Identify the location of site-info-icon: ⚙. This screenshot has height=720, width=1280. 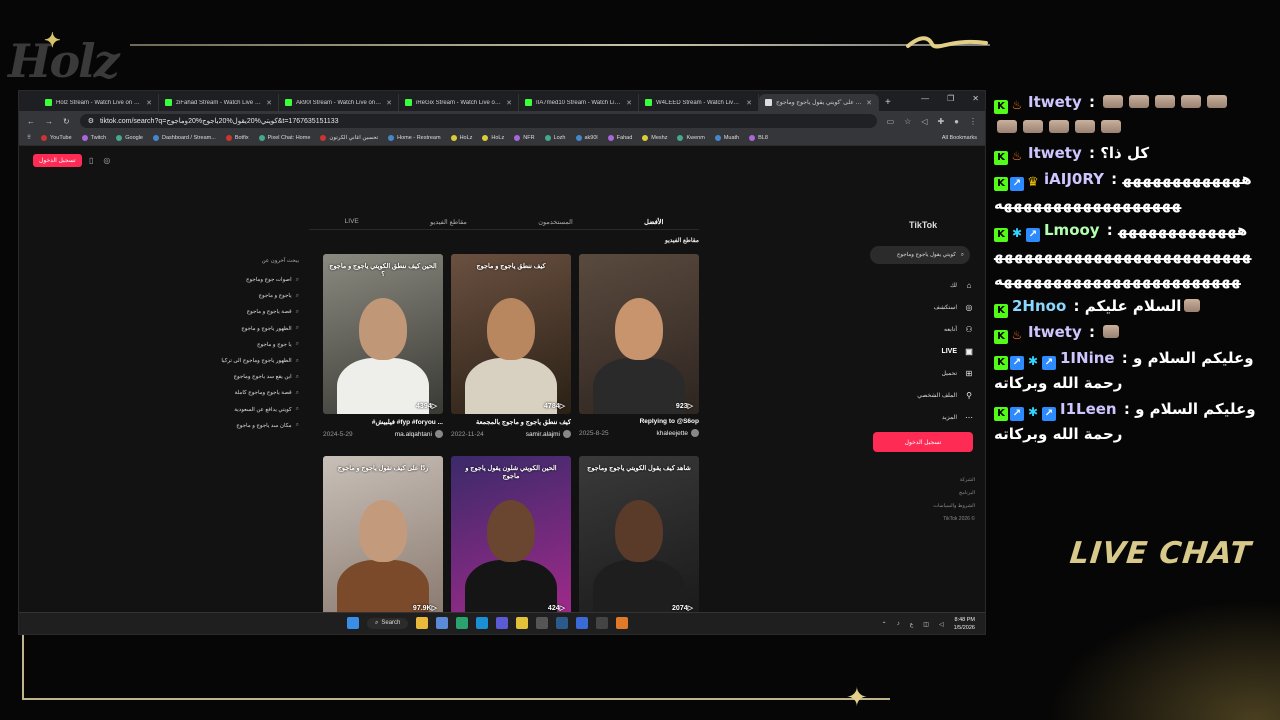
(91, 121).